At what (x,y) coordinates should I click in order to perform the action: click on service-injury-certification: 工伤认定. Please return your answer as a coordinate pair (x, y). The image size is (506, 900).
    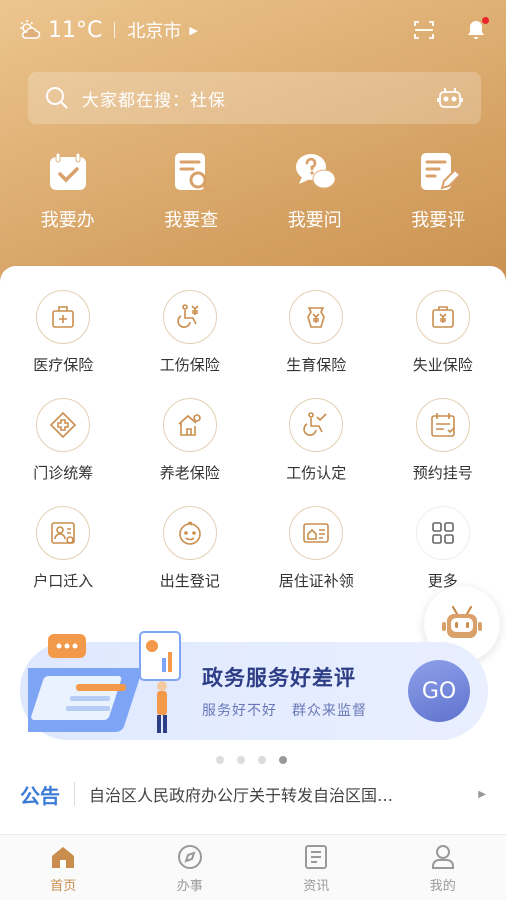
    Looking at the image, I should click on (316, 445).